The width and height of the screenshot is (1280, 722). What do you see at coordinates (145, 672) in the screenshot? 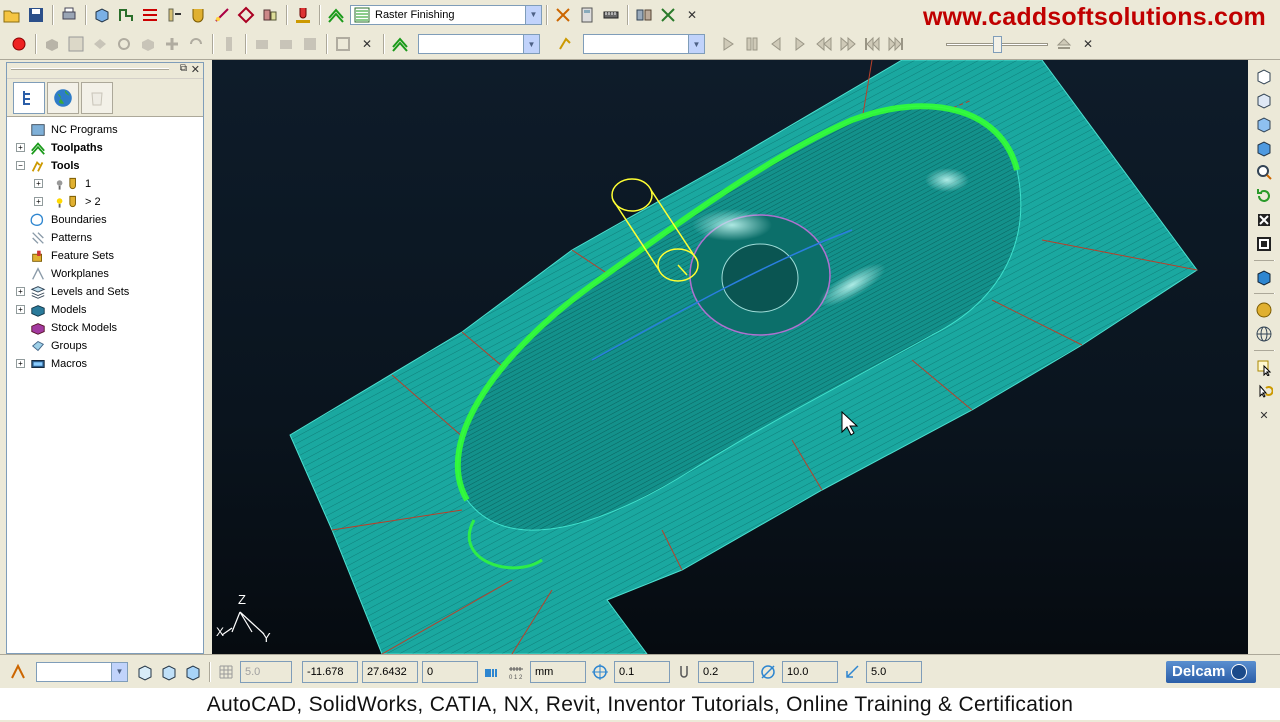
I see `block-1-icon` at bounding box center [145, 672].